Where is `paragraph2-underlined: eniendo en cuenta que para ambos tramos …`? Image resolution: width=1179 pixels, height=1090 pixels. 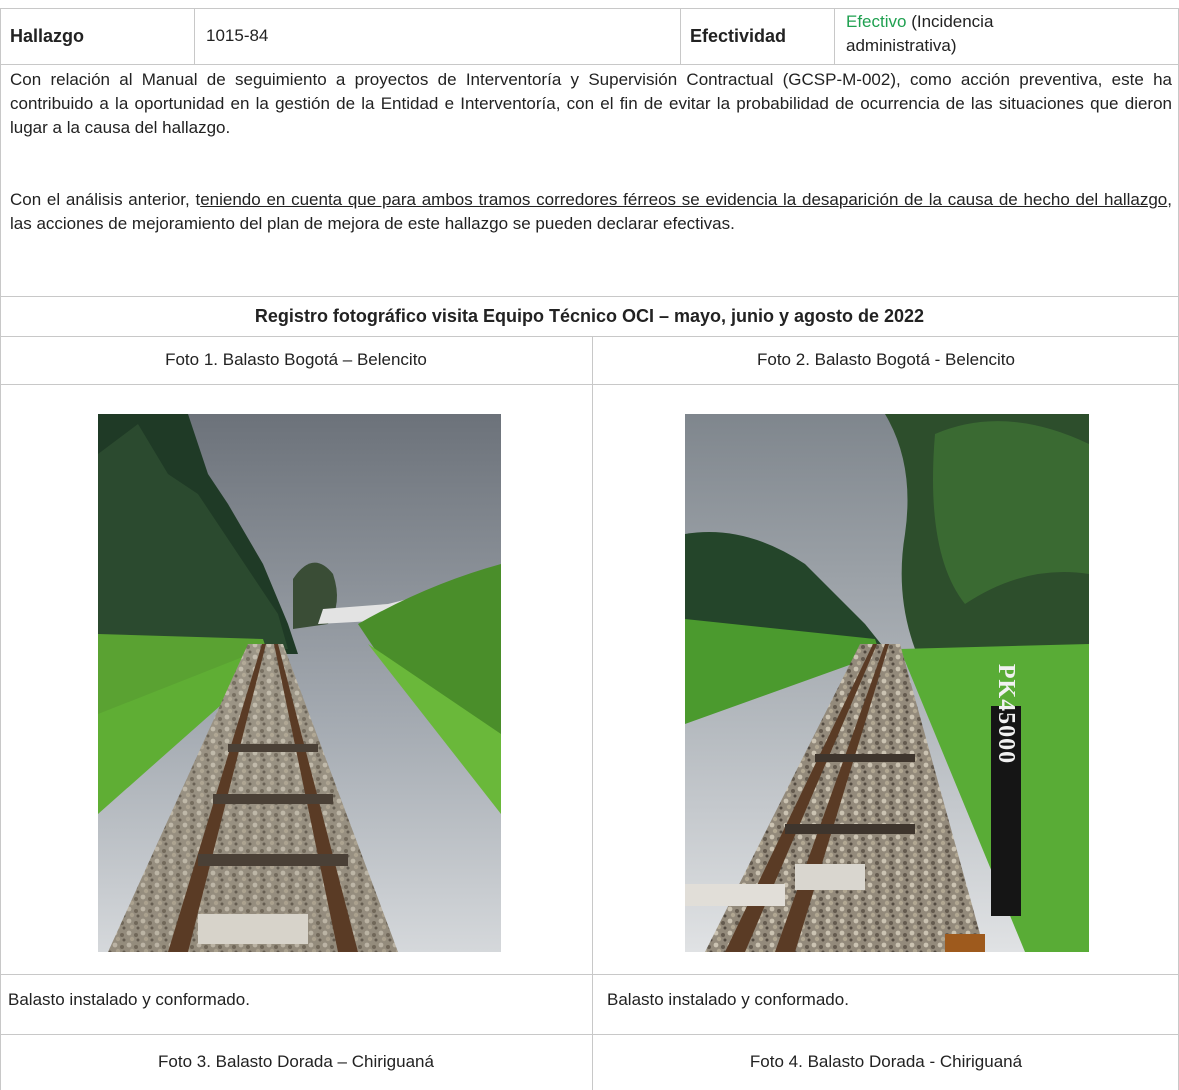 paragraph2-underlined: eniendo en cuenta que para ambos tramos … is located at coordinates (684, 199).